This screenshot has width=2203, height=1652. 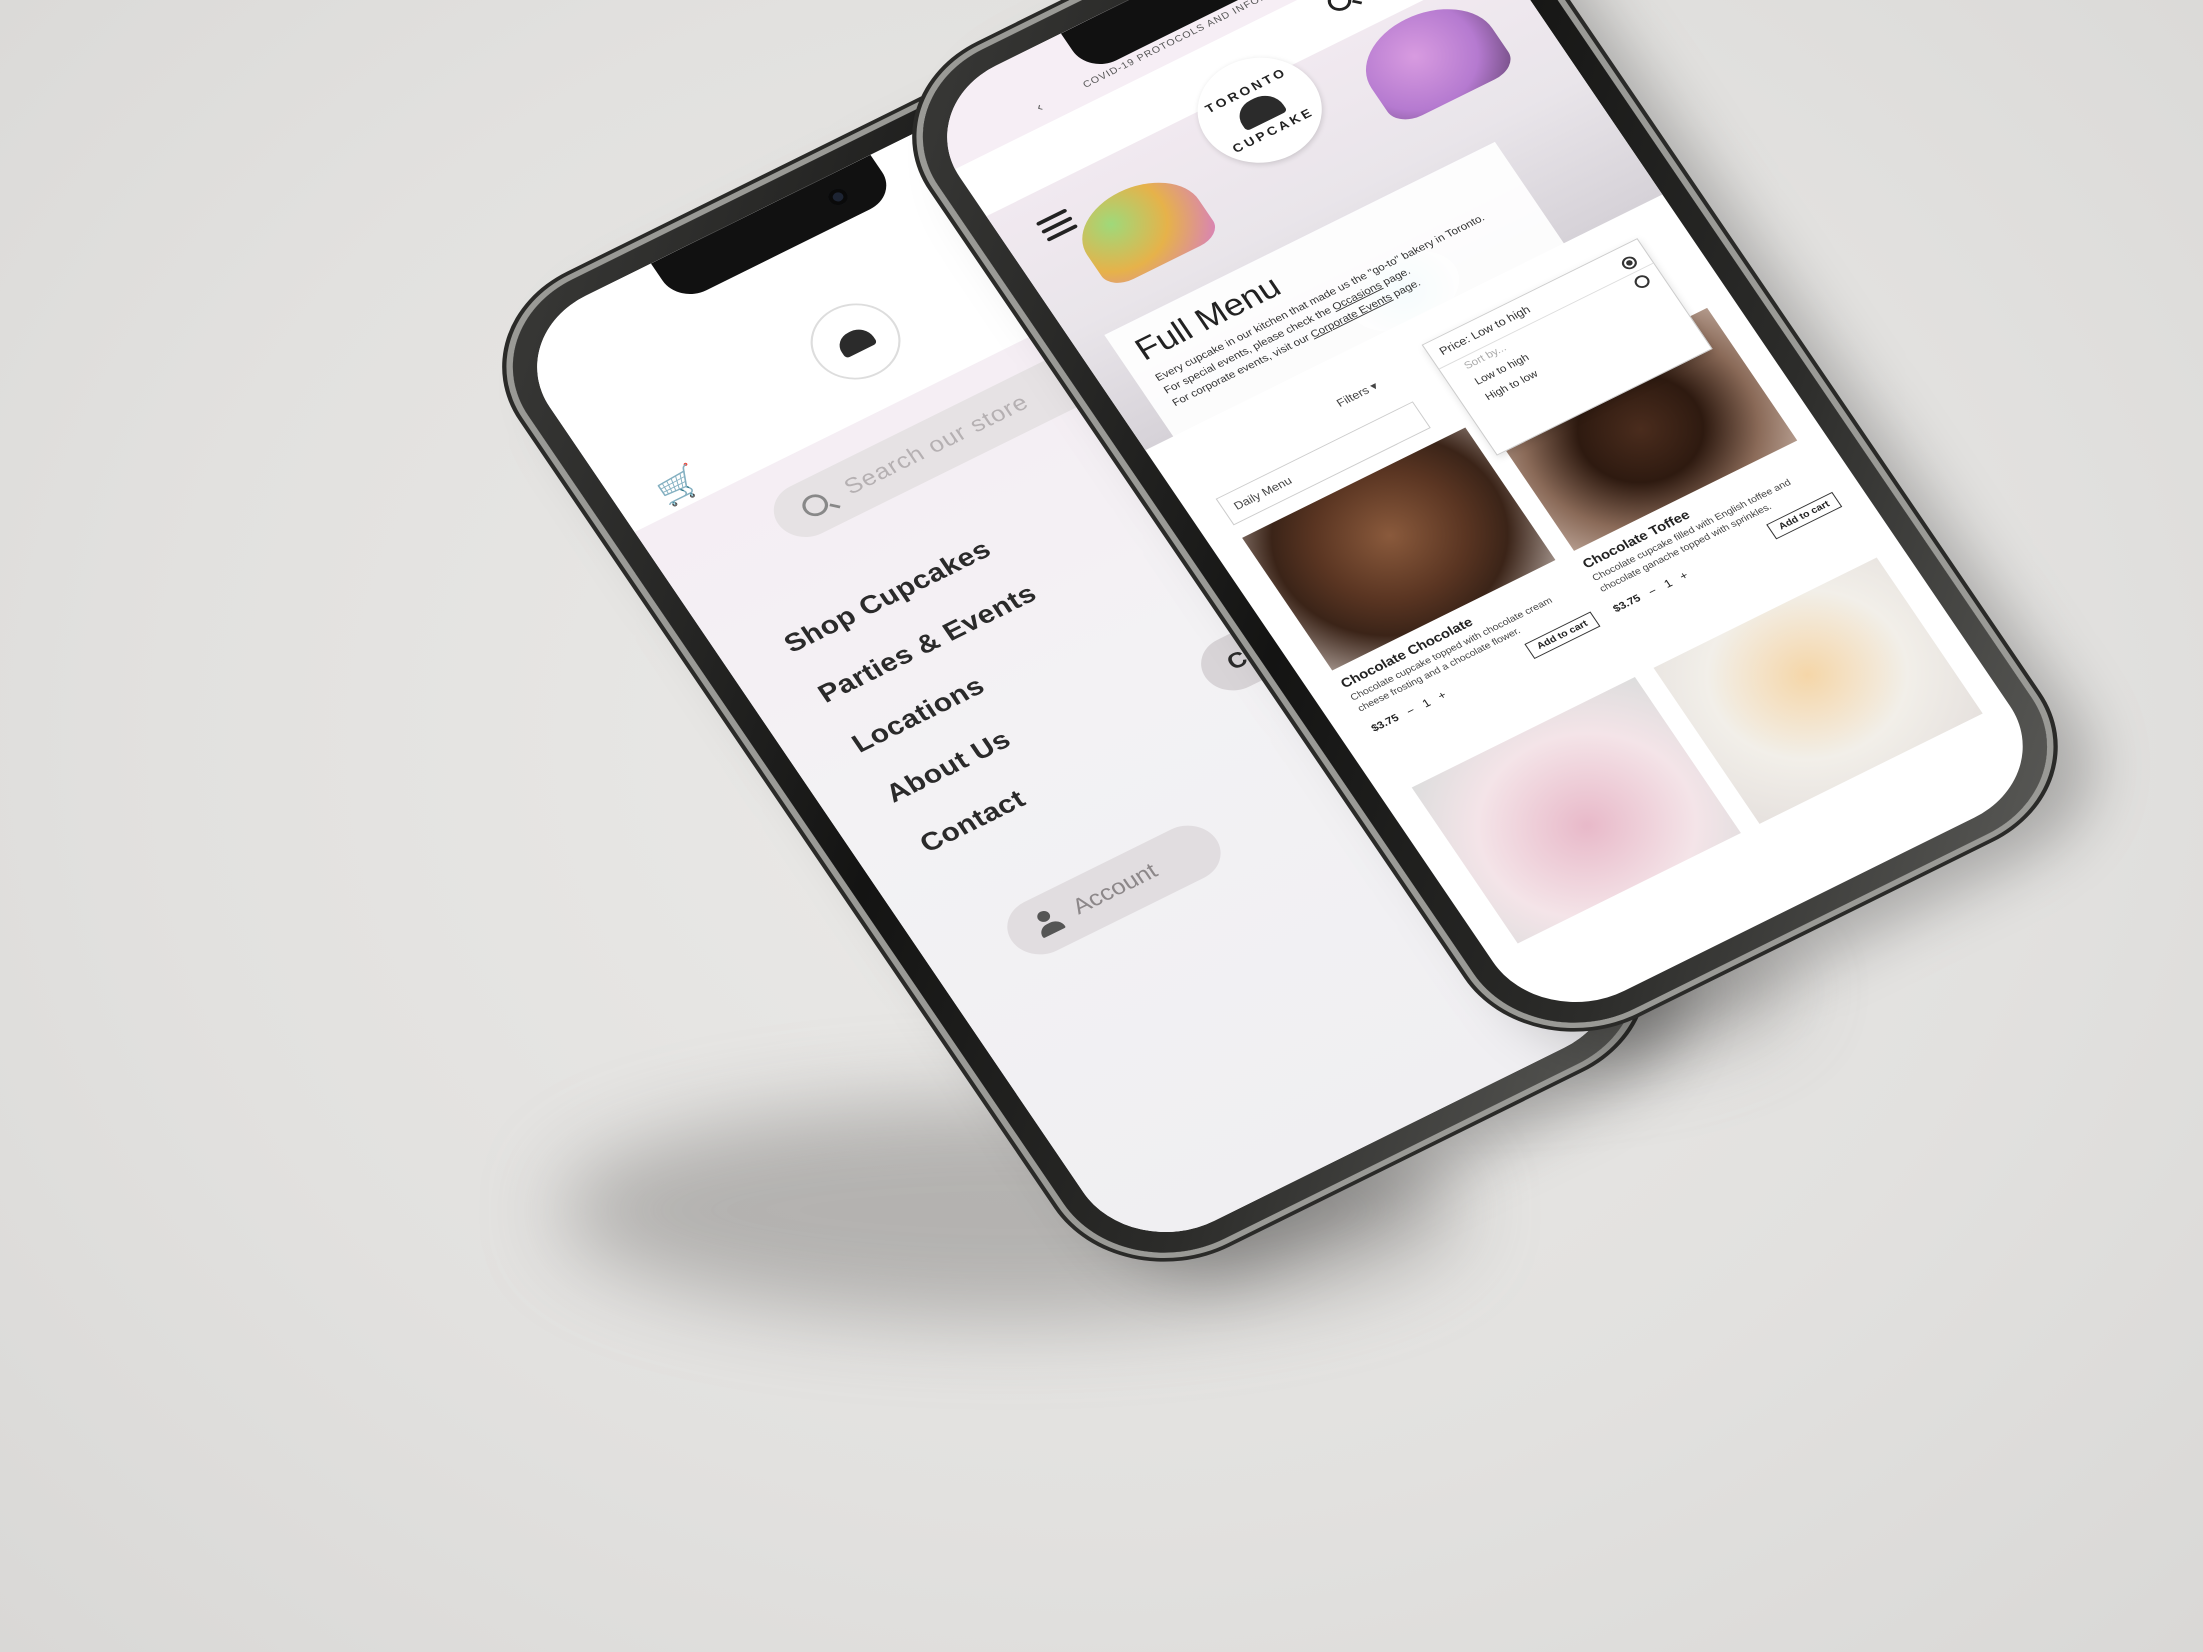 What do you see at coordinates (1047, 923) in the screenshot?
I see `user-icon` at bounding box center [1047, 923].